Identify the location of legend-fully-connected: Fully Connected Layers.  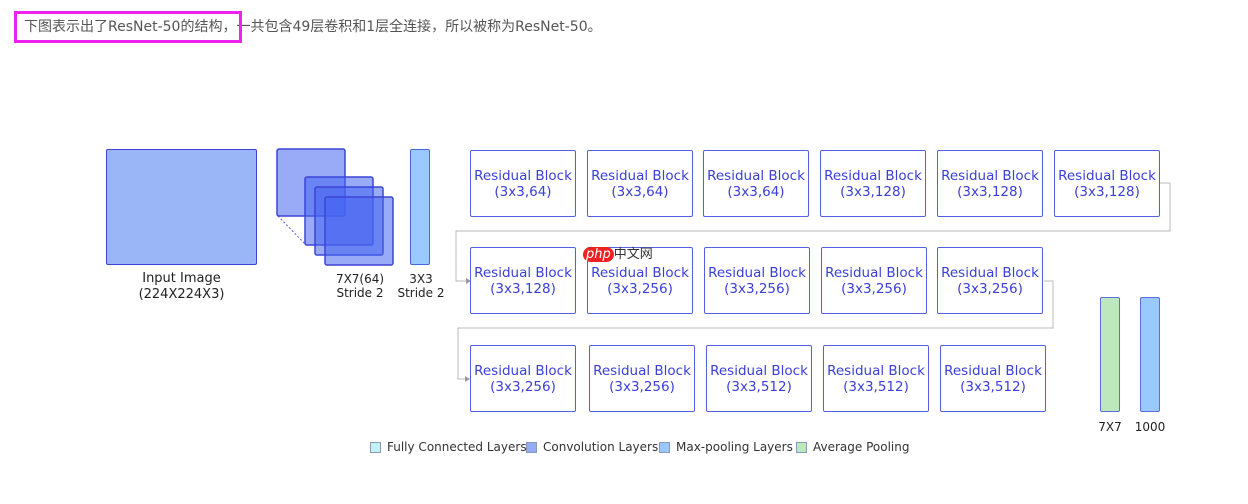
(448, 447).